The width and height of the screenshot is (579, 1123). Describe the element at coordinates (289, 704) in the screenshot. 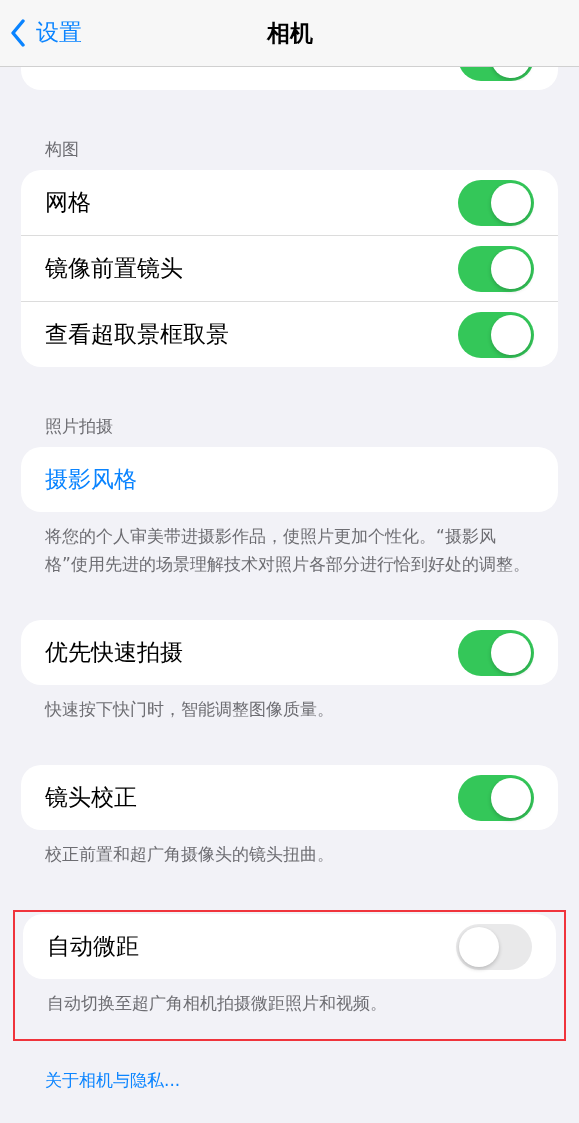

I see `section-footer: 快速按下快门时，智能调整图像质量。` at that location.